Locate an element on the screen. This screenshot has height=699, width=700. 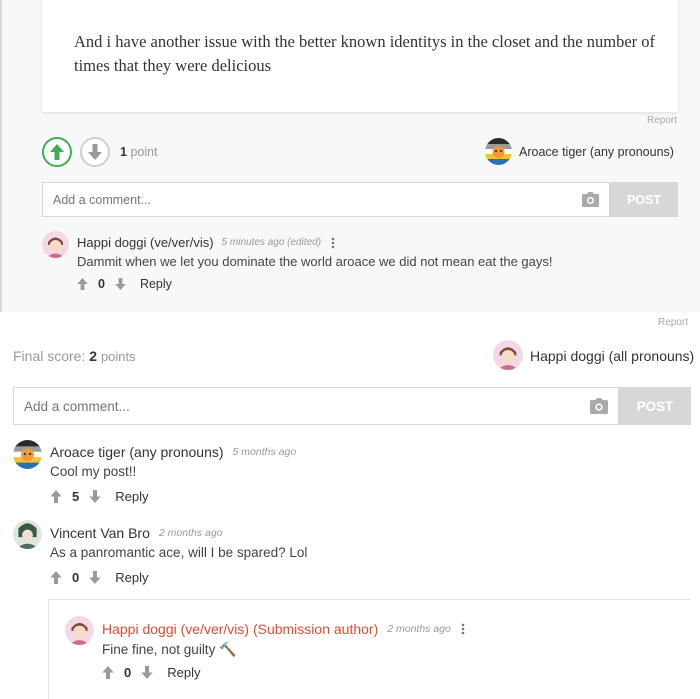
comment-text: Cool my post!! is located at coordinates (93, 471).